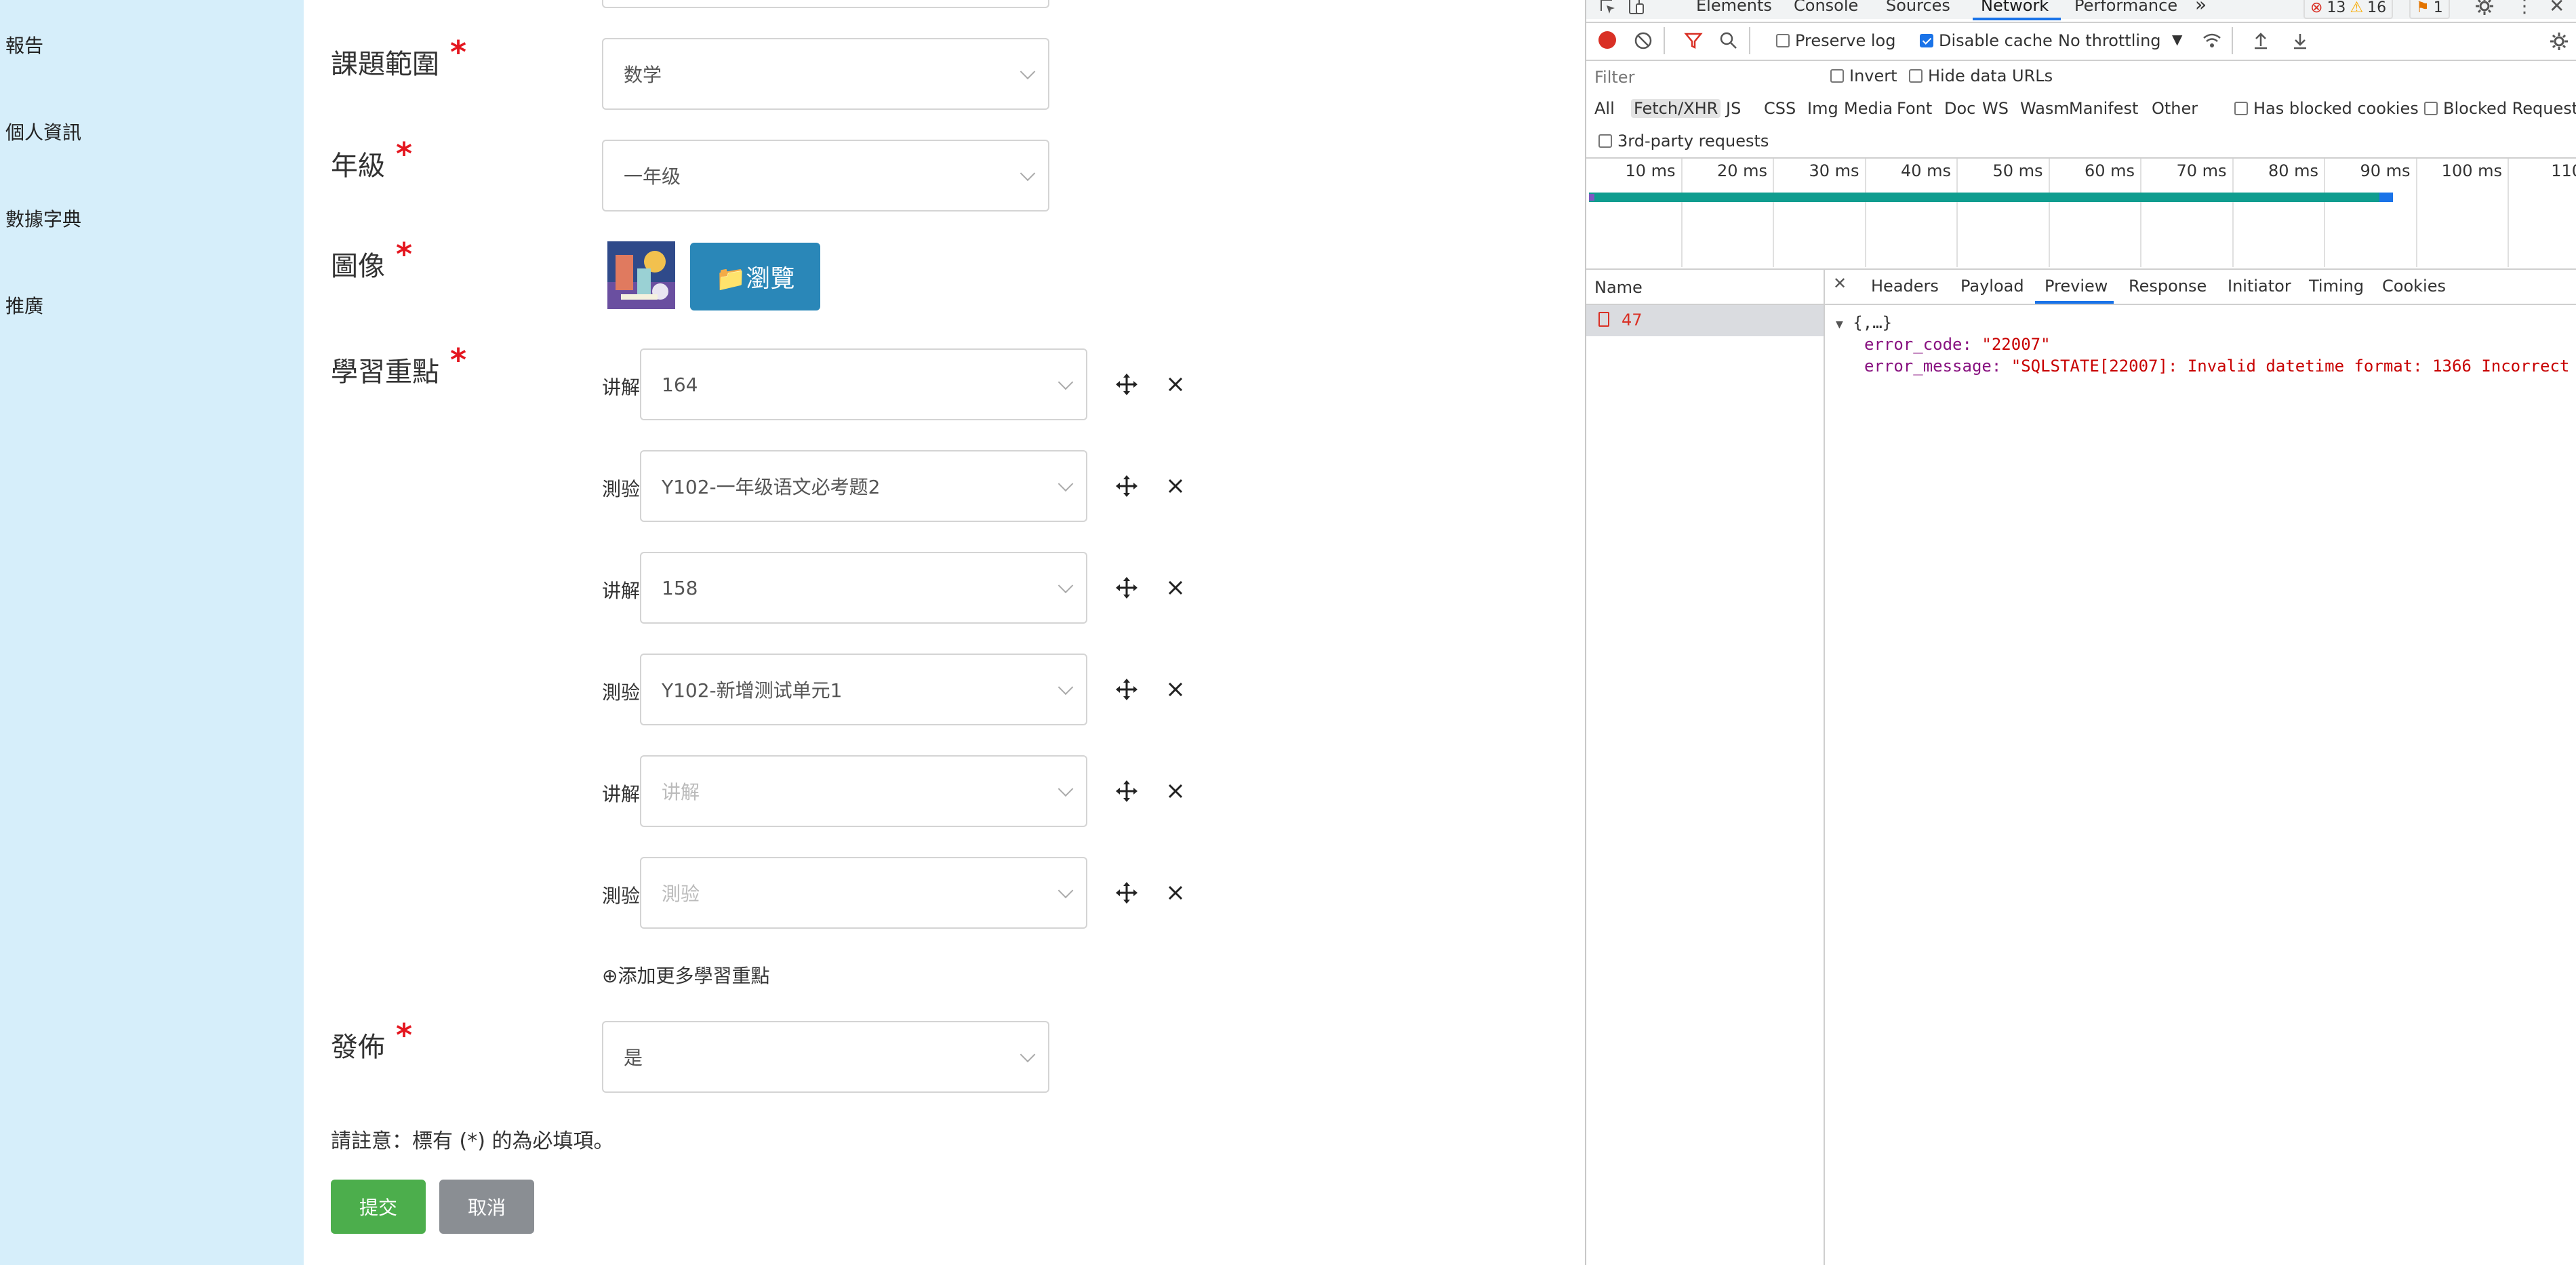 This screenshot has width=2576, height=1265. What do you see at coordinates (863, 893) in the screenshot?
I see `learning-point-select: 測验` at bounding box center [863, 893].